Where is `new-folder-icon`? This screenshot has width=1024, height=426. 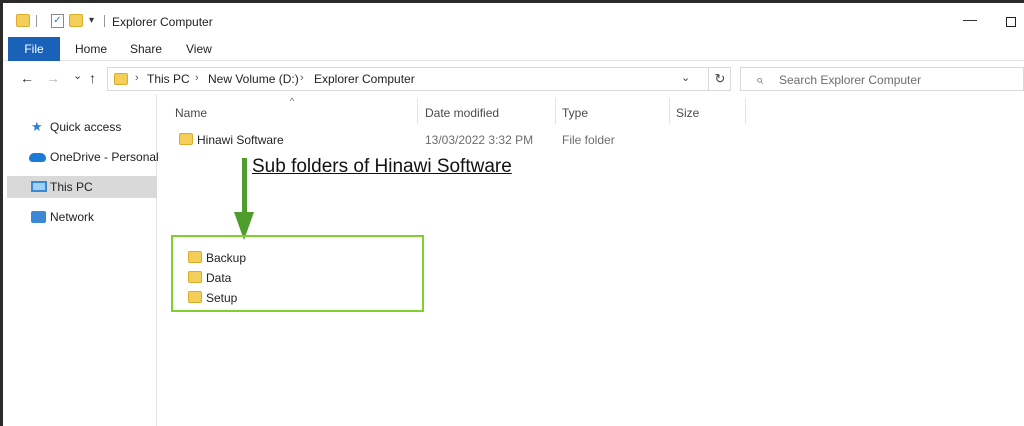
new-folder-icon is located at coordinates (76, 20).